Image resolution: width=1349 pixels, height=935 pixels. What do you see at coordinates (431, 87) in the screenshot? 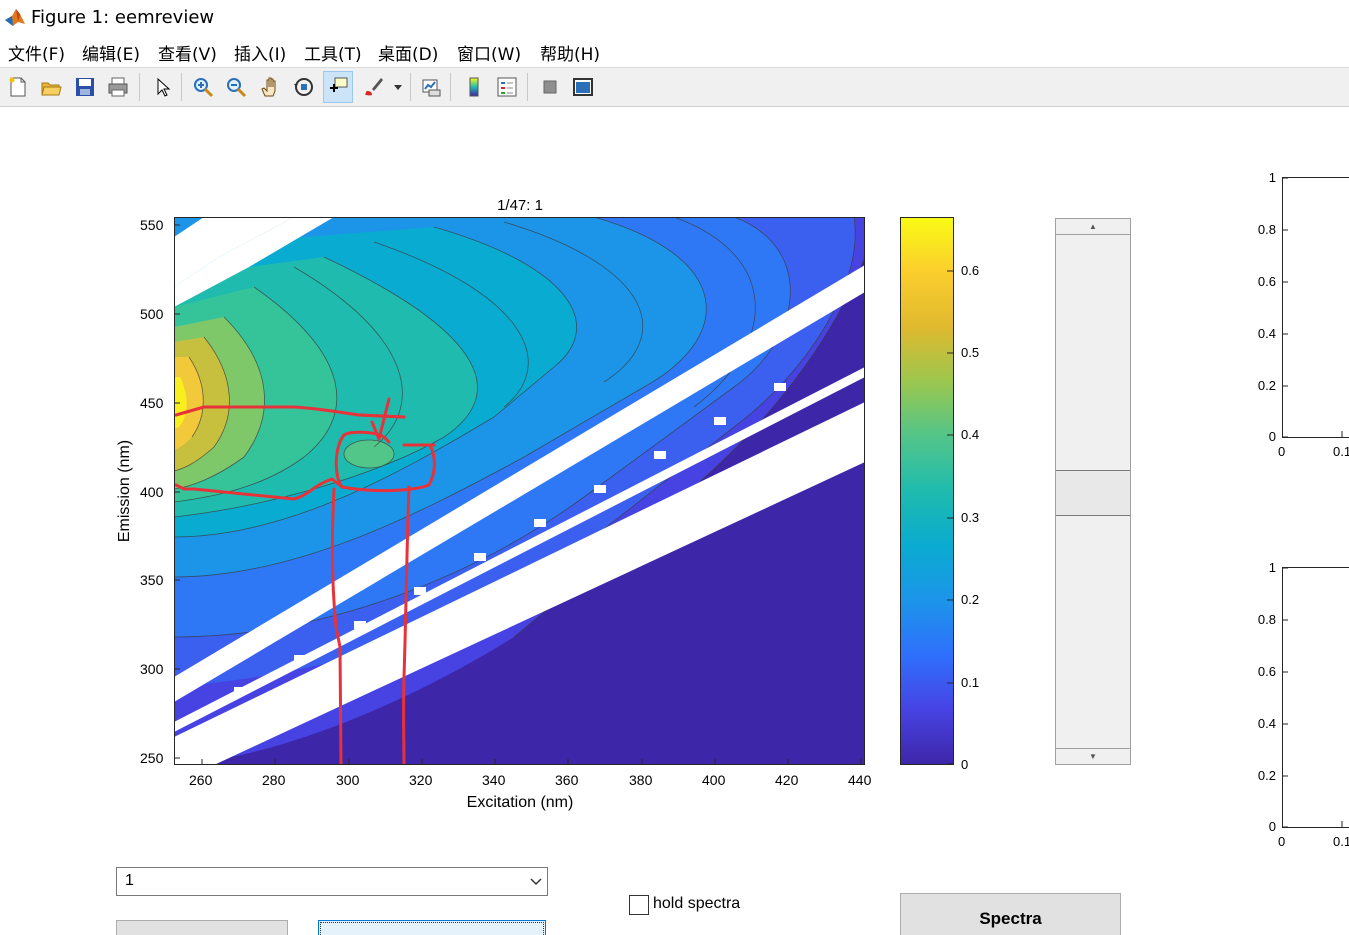
I see `link-plot-icon` at bounding box center [431, 87].